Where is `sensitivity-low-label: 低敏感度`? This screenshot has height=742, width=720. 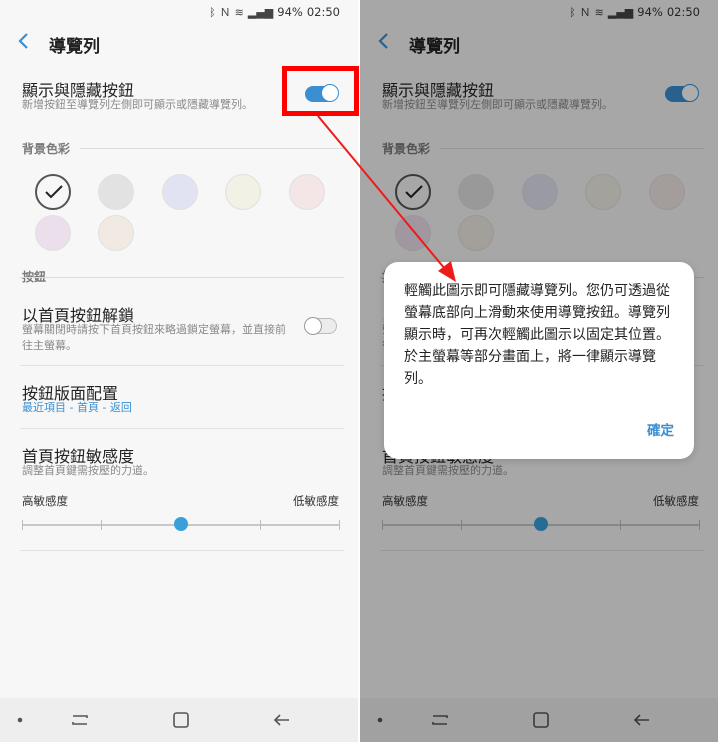
sensitivity-low-label: 低敏感度 is located at coordinates (316, 501).